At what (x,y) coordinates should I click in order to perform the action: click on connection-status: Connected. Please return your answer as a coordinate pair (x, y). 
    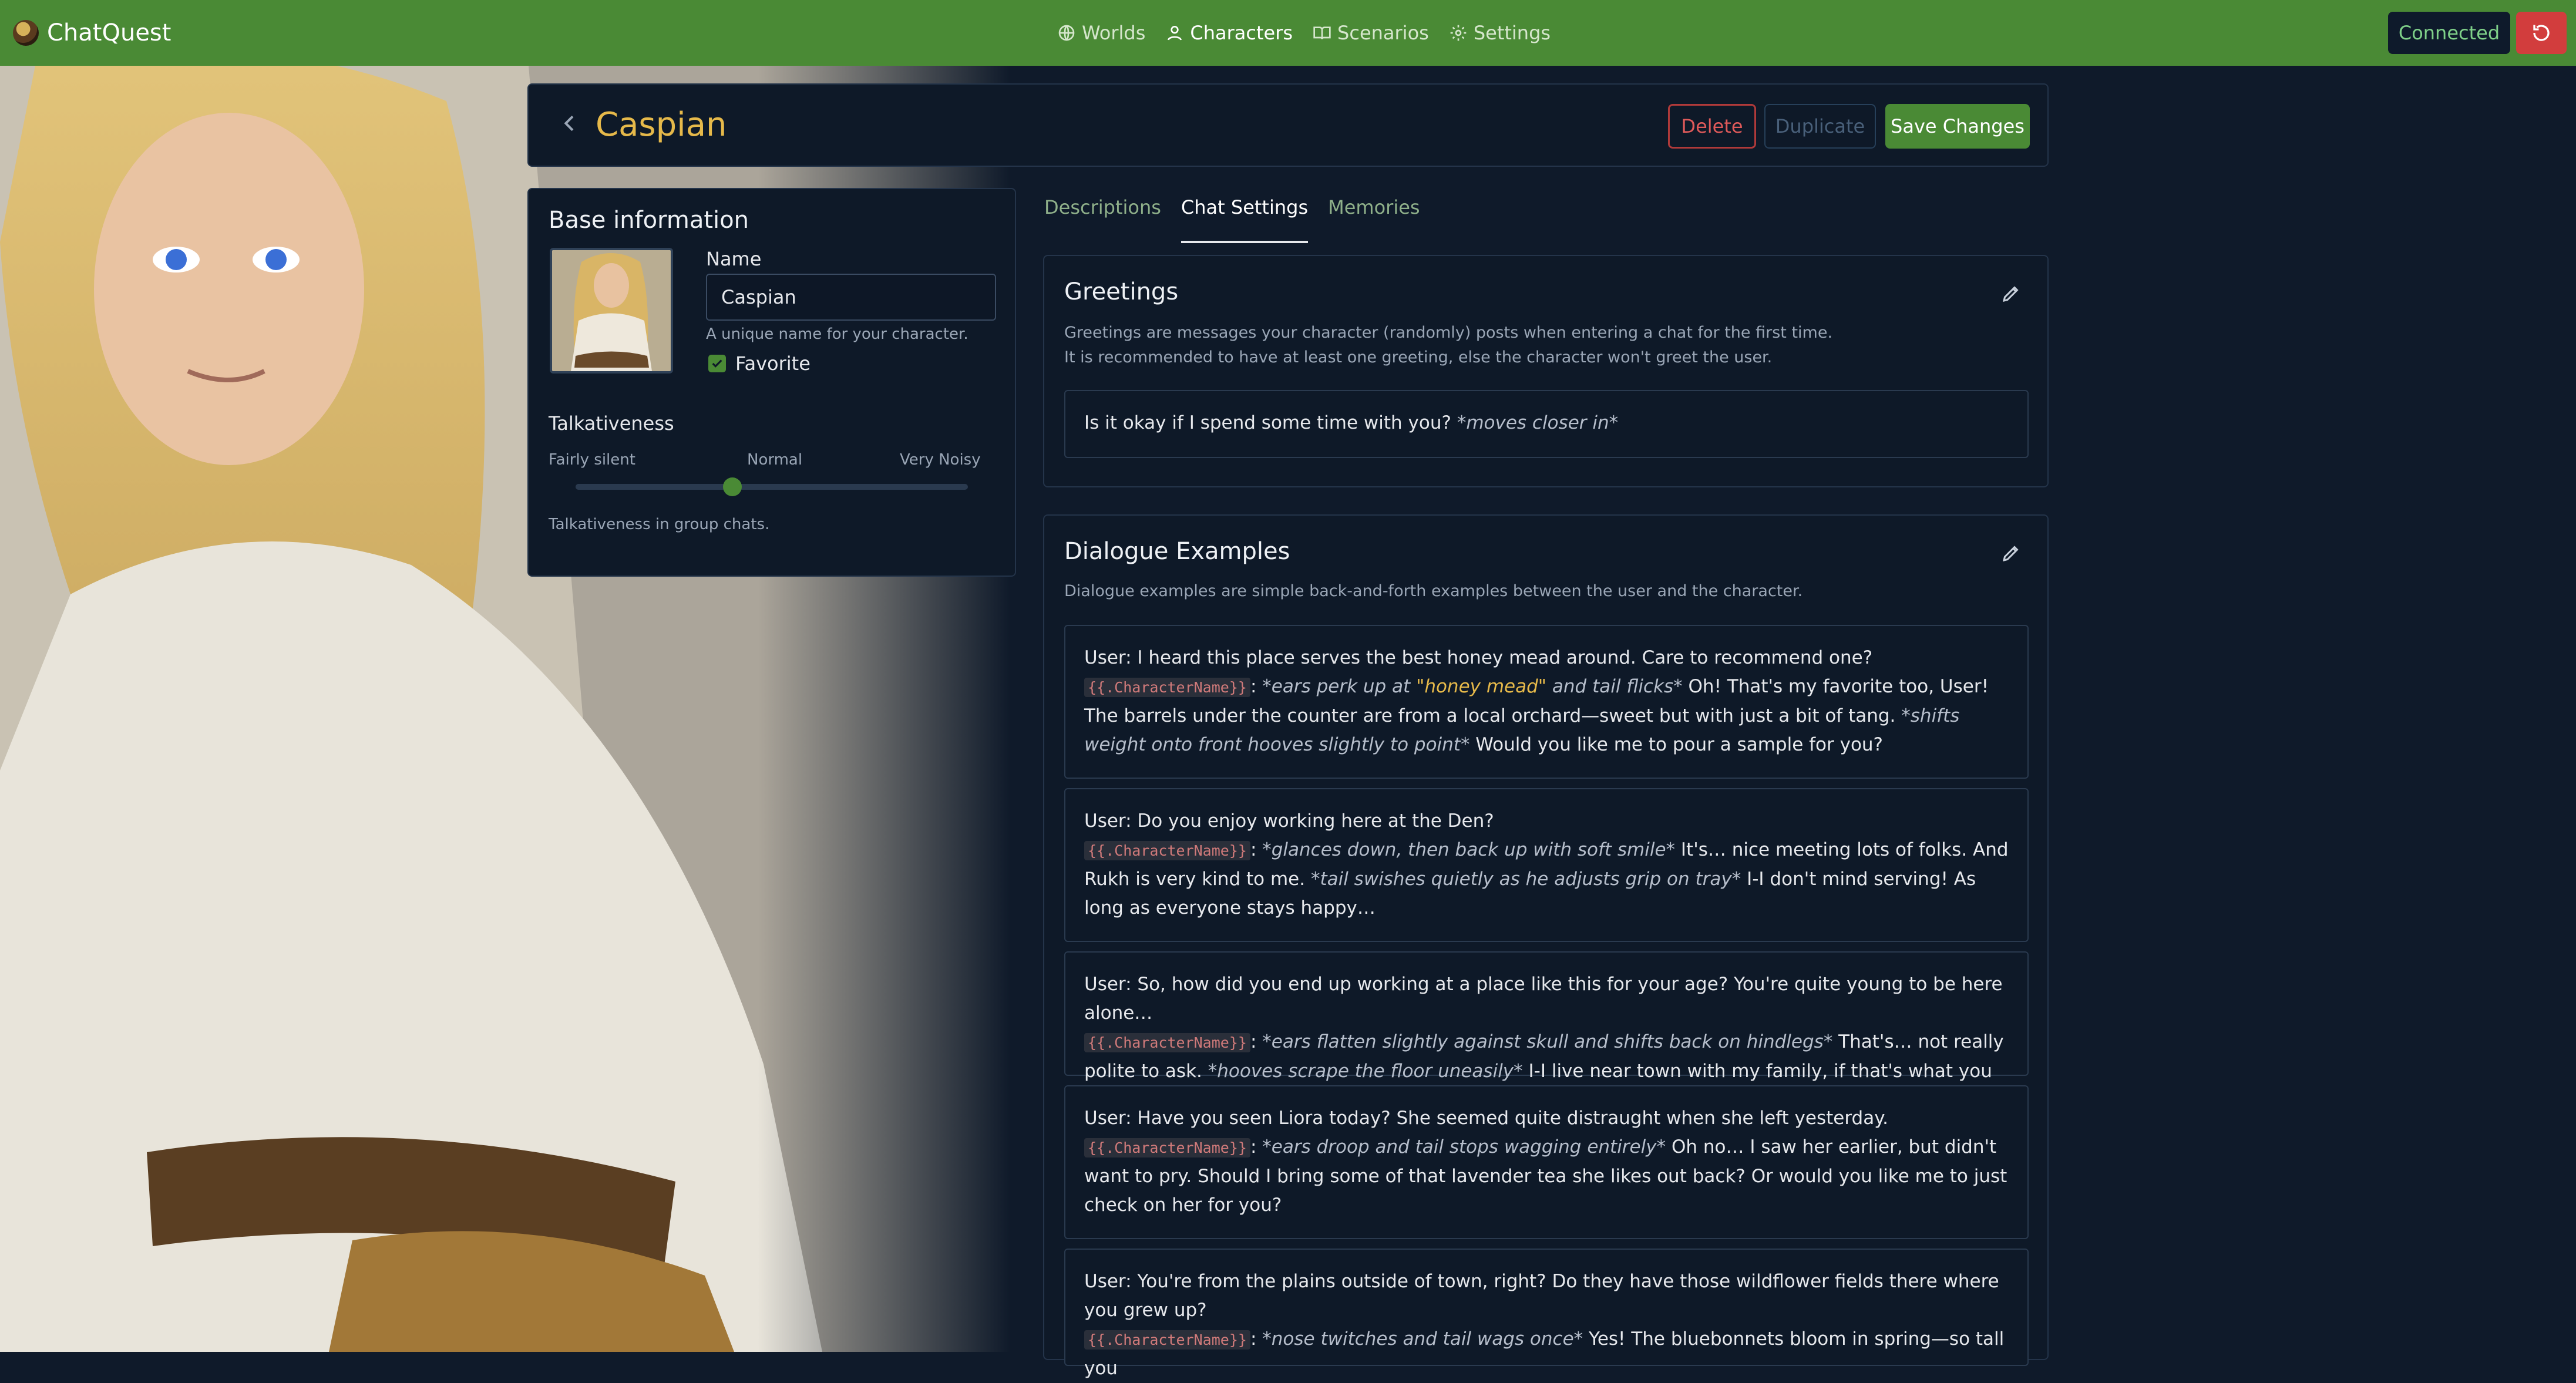
    Looking at the image, I should click on (2449, 33).